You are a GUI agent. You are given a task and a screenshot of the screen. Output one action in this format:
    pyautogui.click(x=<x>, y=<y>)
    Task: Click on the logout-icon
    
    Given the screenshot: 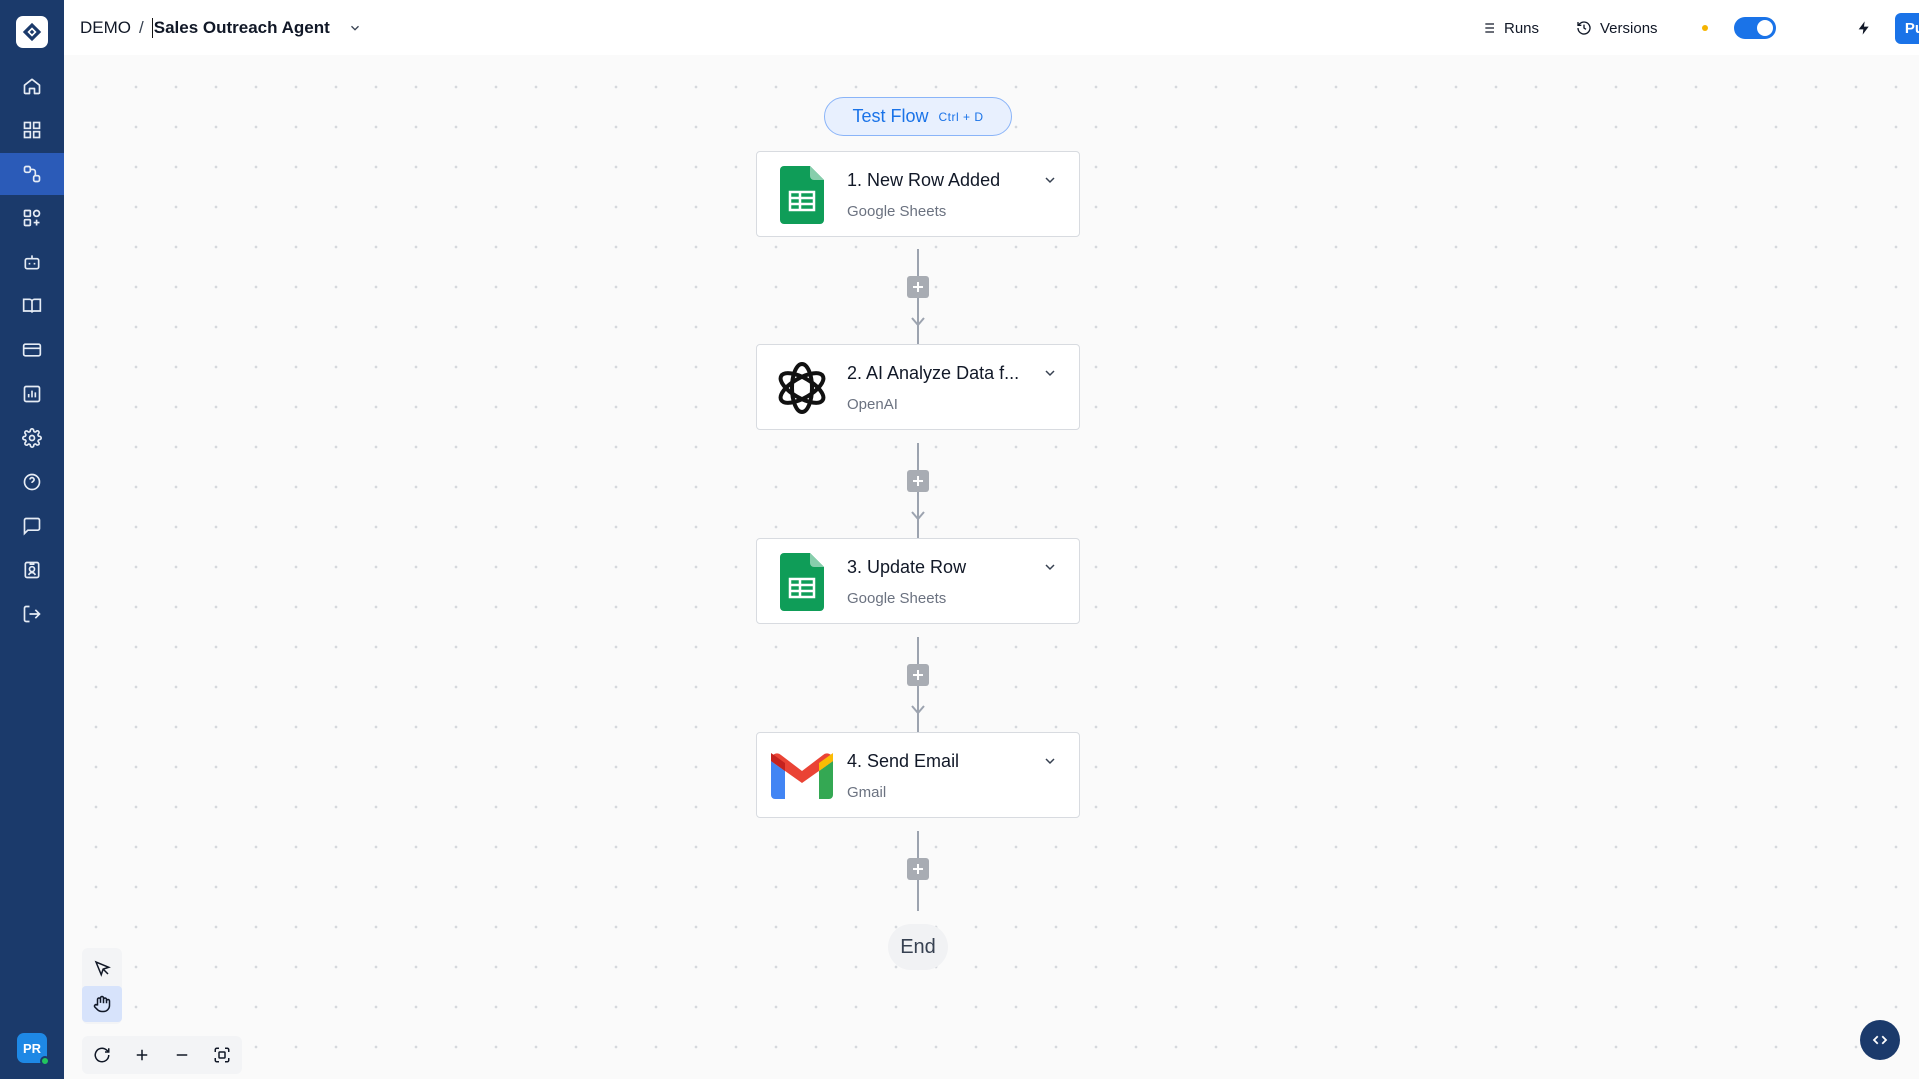 What is the action you would take?
    pyautogui.click(x=32, y=614)
    